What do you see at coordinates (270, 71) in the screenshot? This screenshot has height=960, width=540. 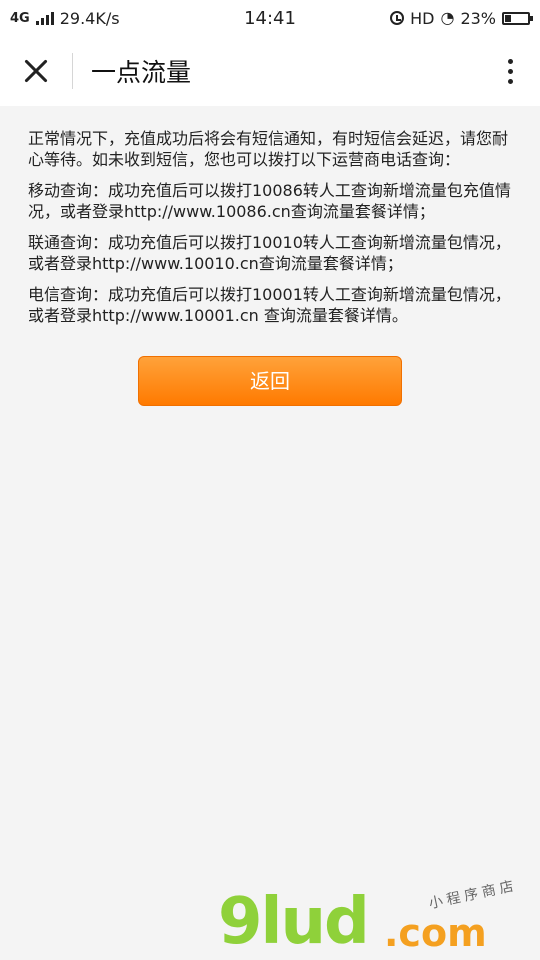 I see `title-bar: 一点流量` at bounding box center [270, 71].